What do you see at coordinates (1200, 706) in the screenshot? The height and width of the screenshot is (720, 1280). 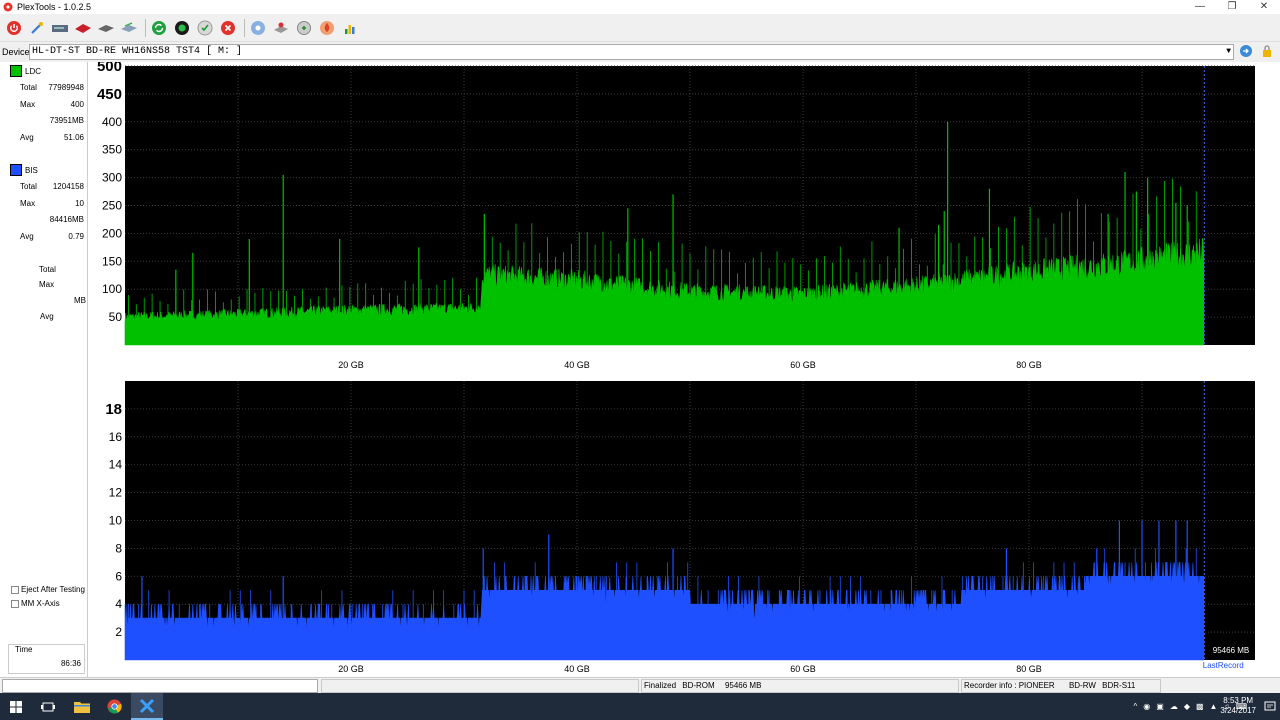 I see `display-icon: ▩` at bounding box center [1200, 706].